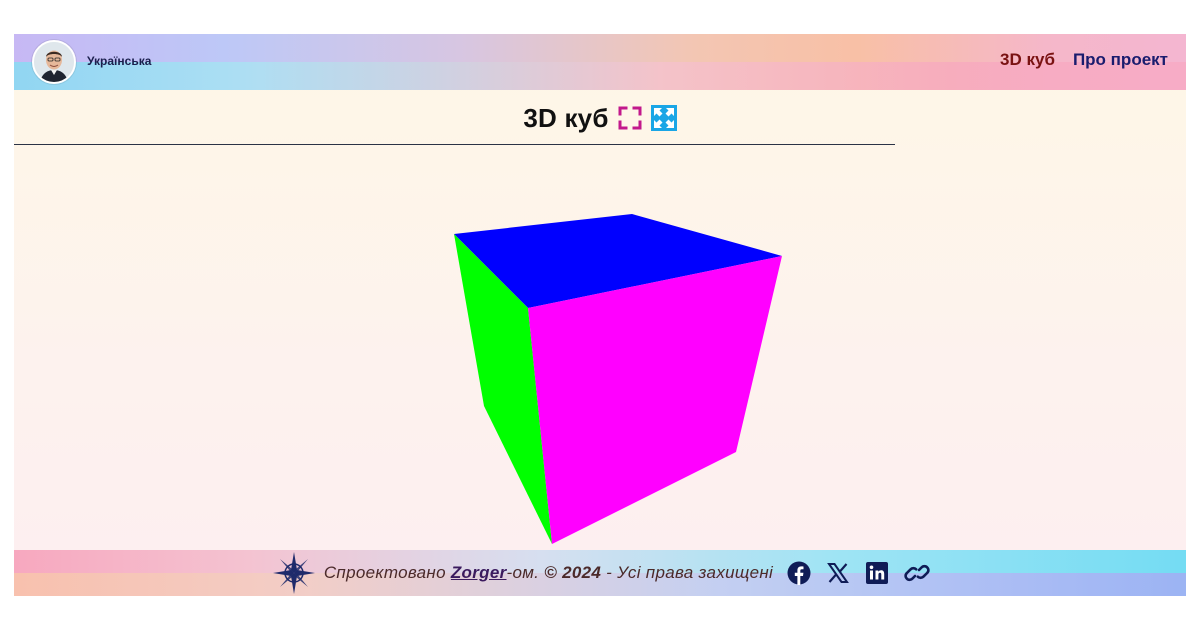 The height and width of the screenshot is (630, 1200). What do you see at coordinates (454, 144) in the screenshot?
I see `title-divider` at bounding box center [454, 144].